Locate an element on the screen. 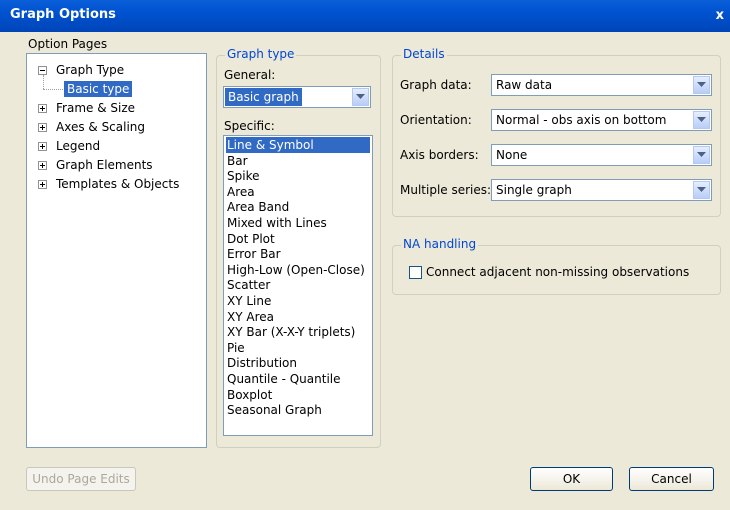  specific-list-item: Dot Plot is located at coordinates (298, 239).